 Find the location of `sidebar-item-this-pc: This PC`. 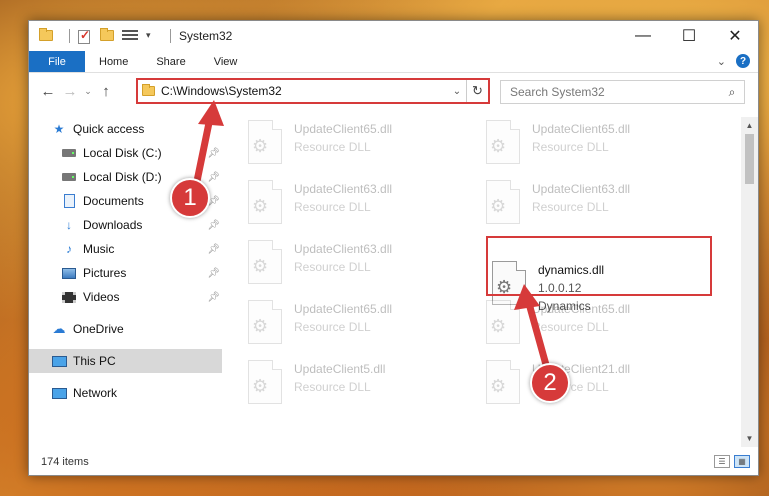

sidebar-item-this-pc: This PC is located at coordinates (125, 361).